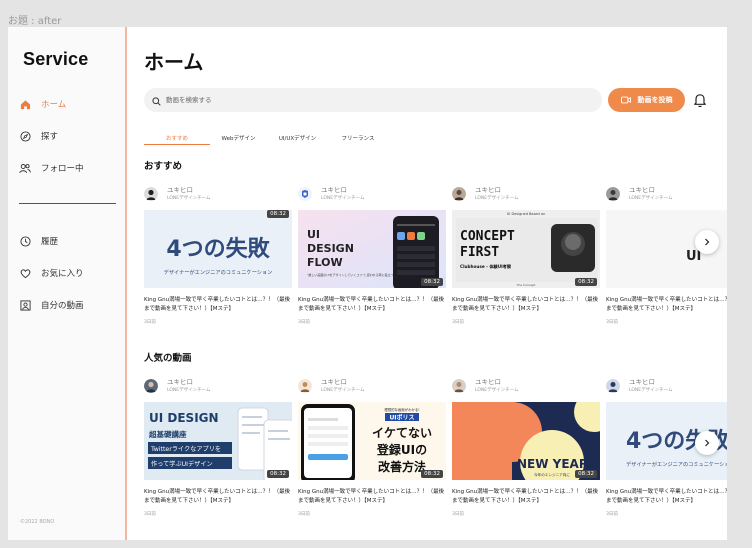 This screenshot has width=752, height=548. What do you see at coordinates (625, 100) in the screenshot?
I see `video-camera-icon` at bounding box center [625, 100].